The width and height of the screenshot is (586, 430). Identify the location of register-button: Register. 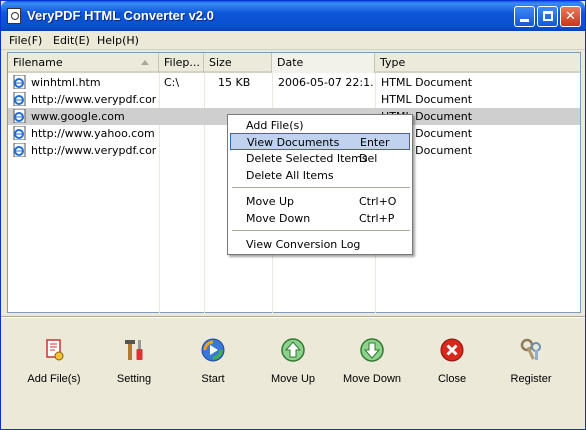
(531, 361).